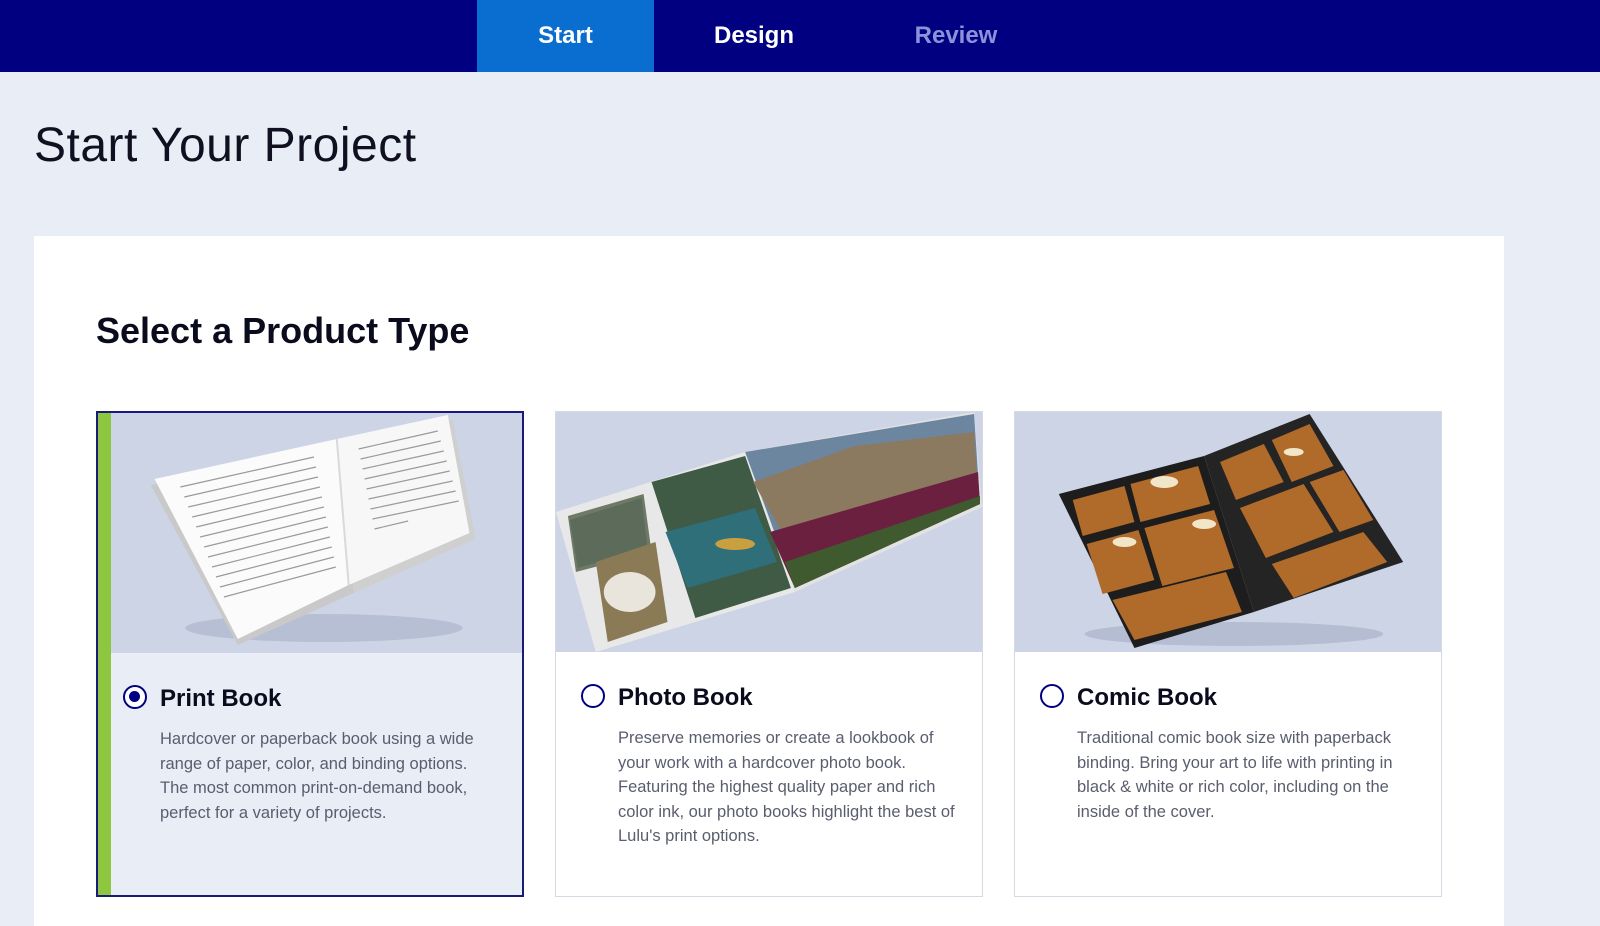  Describe the element at coordinates (754, 36) in the screenshot. I see `tab-design: Design` at that location.